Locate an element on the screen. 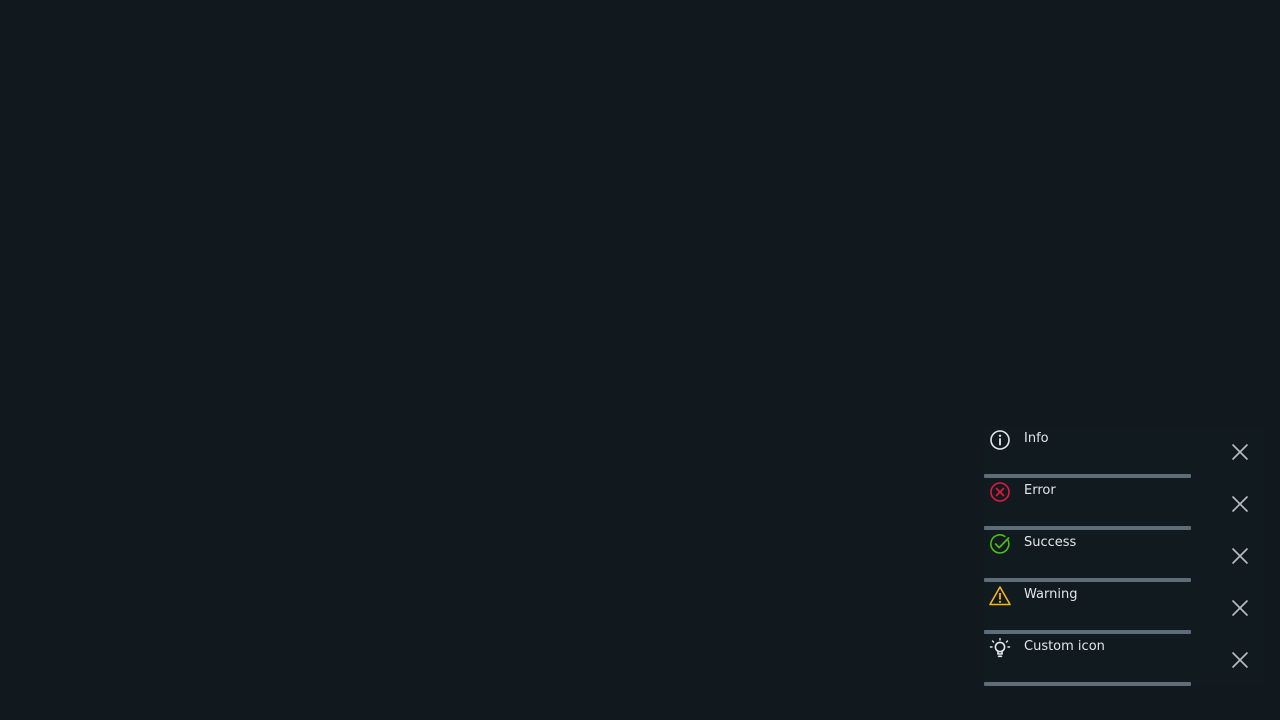 This screenshot has width=1280, height=720. toast-message: Info is located at coordinates (1036, 438).